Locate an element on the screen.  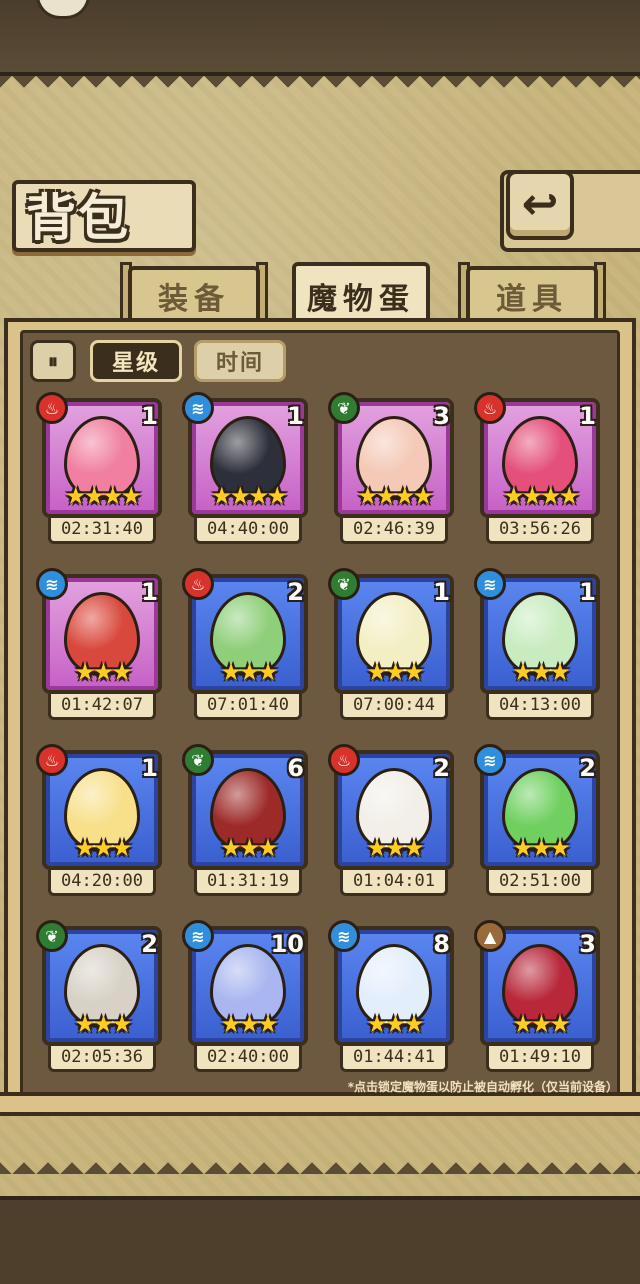
hatch-timer: 07:01:40 is located at coordinates (248, 707).